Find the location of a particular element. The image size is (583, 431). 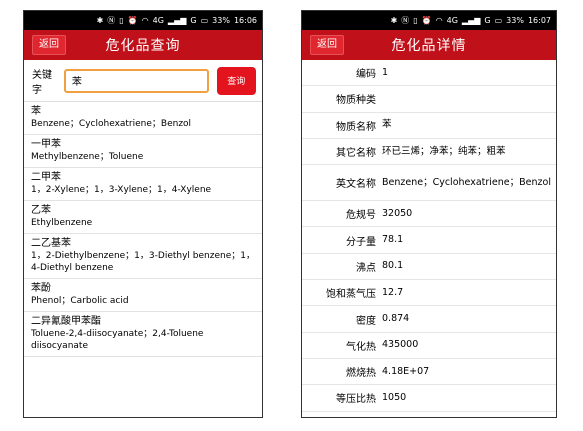

result-item: 苯酚 Phenol；Carbolic acid is located at coordinates (143, 295).